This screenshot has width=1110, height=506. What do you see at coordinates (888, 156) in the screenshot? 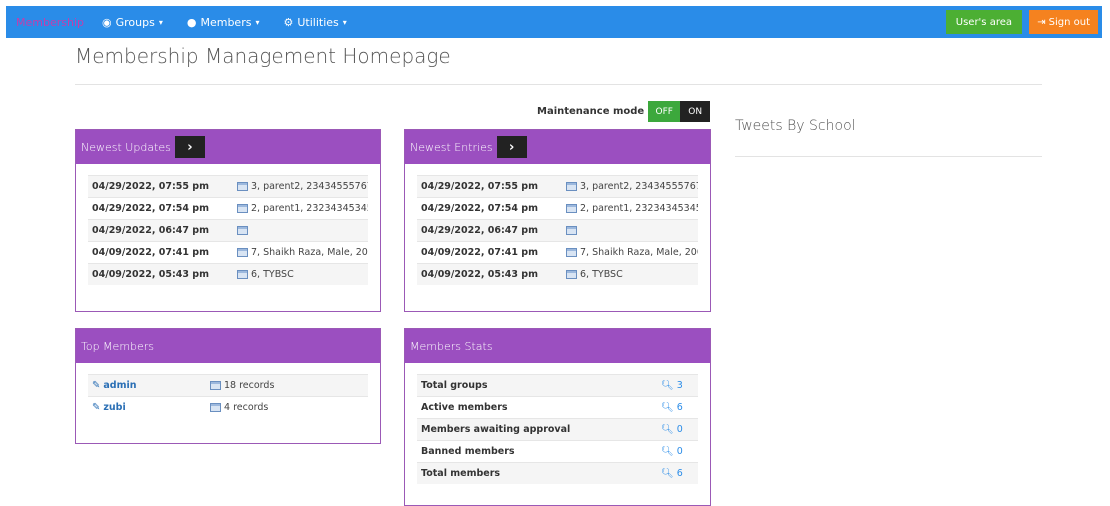
I see `divider` at bounding box center [888, 156].